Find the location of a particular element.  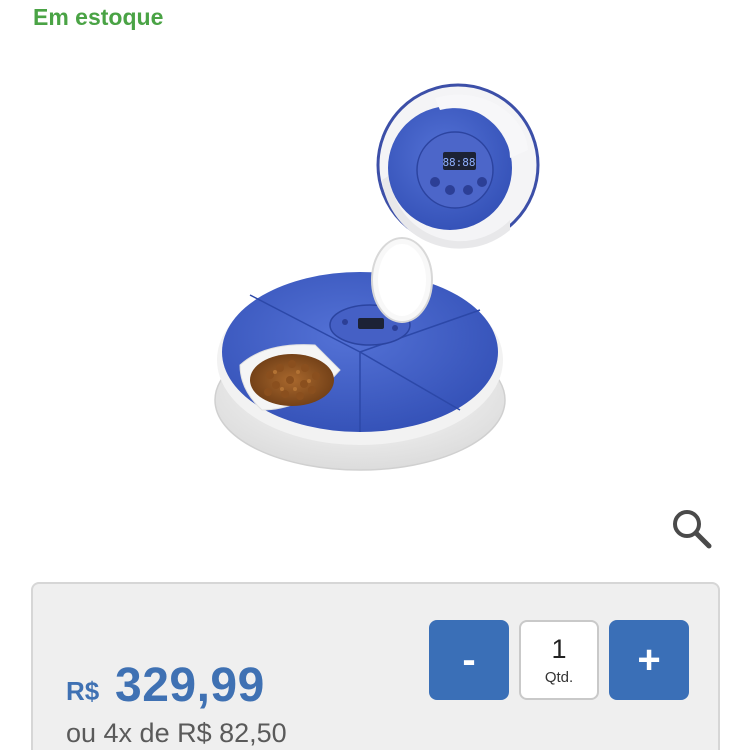

zoom-button is located at coordinates (692, 529).